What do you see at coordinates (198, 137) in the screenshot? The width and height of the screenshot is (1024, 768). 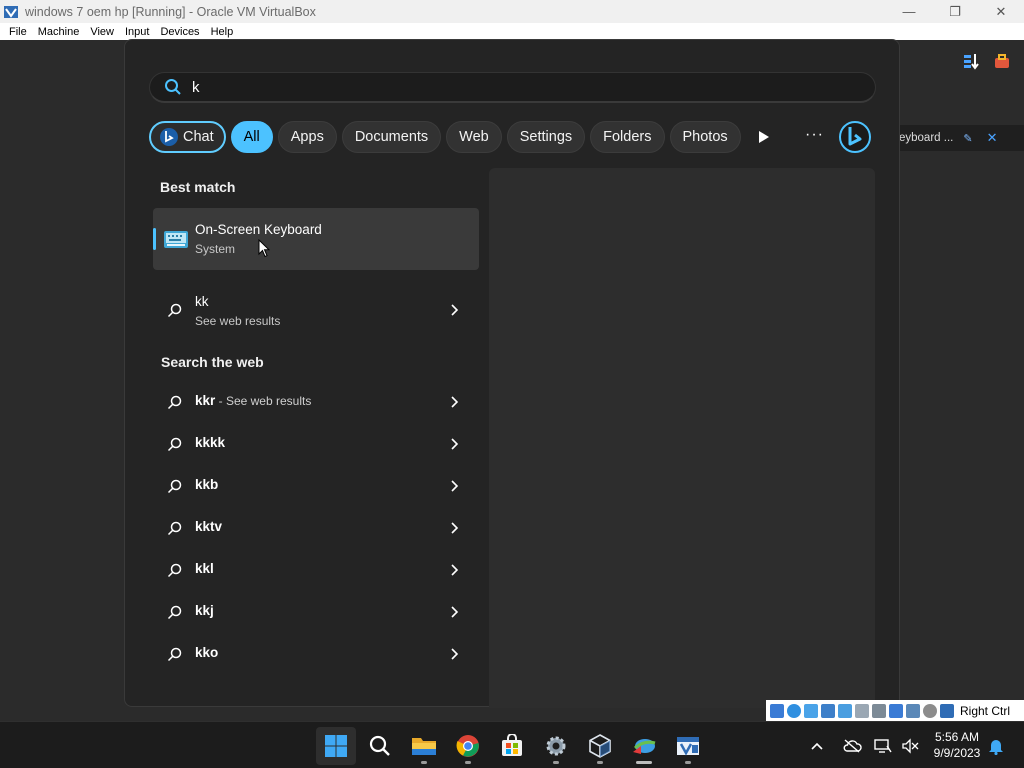 I see `chat-chip-label: Chat` at bounding box center [198, 137].